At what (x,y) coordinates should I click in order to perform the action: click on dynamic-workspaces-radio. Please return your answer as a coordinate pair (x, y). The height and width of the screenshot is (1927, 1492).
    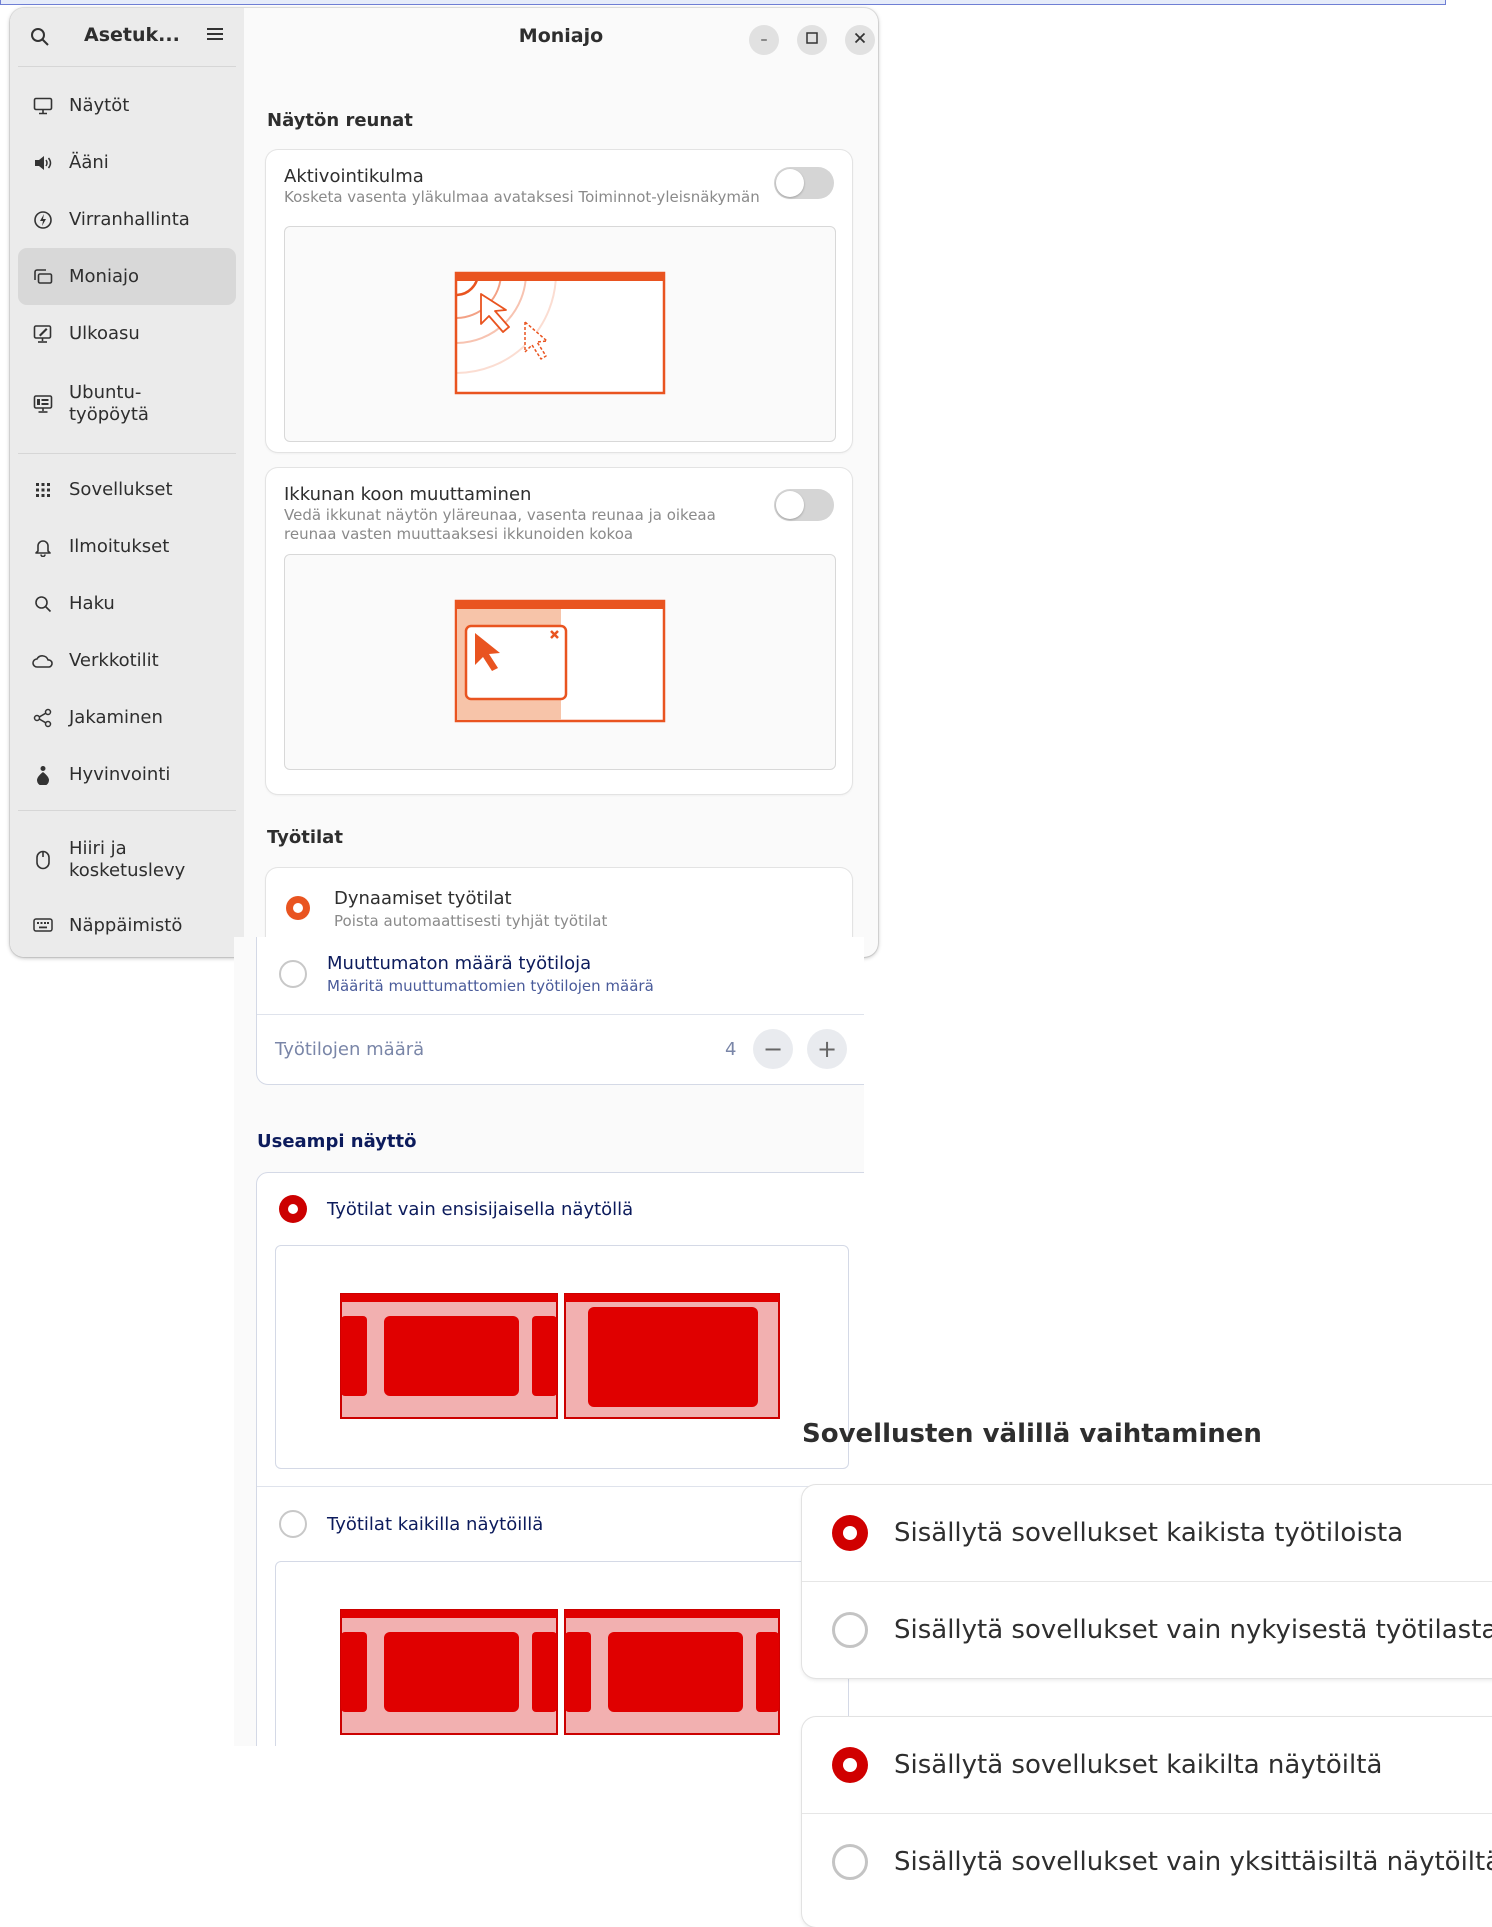
    Looking at the image, I should click on (298, 908).